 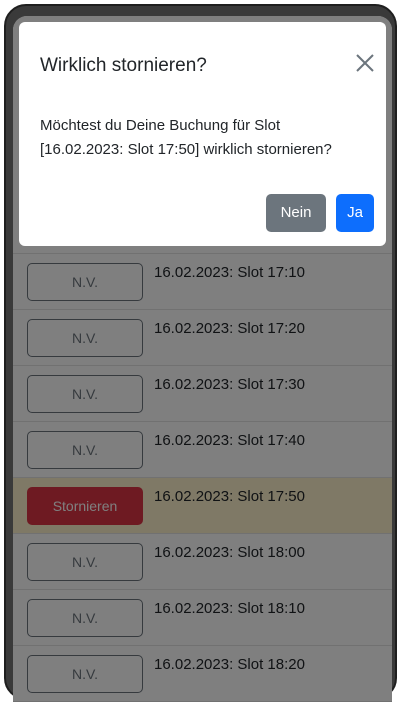 What do you see at coordinates (160, 125) in the screenshot?
I see `dialog-message-line: Möchtest du Deine Buchung für Slot` at bounding box center [160, 125].